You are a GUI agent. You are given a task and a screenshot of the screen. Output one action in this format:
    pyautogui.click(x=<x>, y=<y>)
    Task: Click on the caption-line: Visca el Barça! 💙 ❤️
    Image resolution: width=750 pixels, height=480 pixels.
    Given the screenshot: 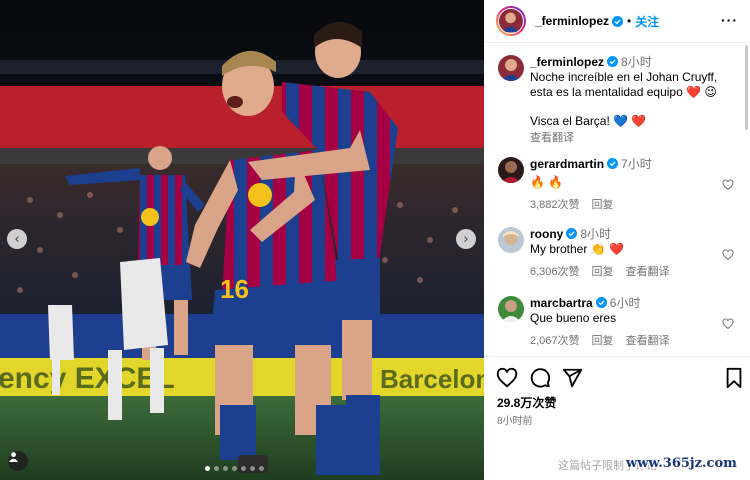 What is the action you would take?
    pyautogui.click(x=588, y=121)
    